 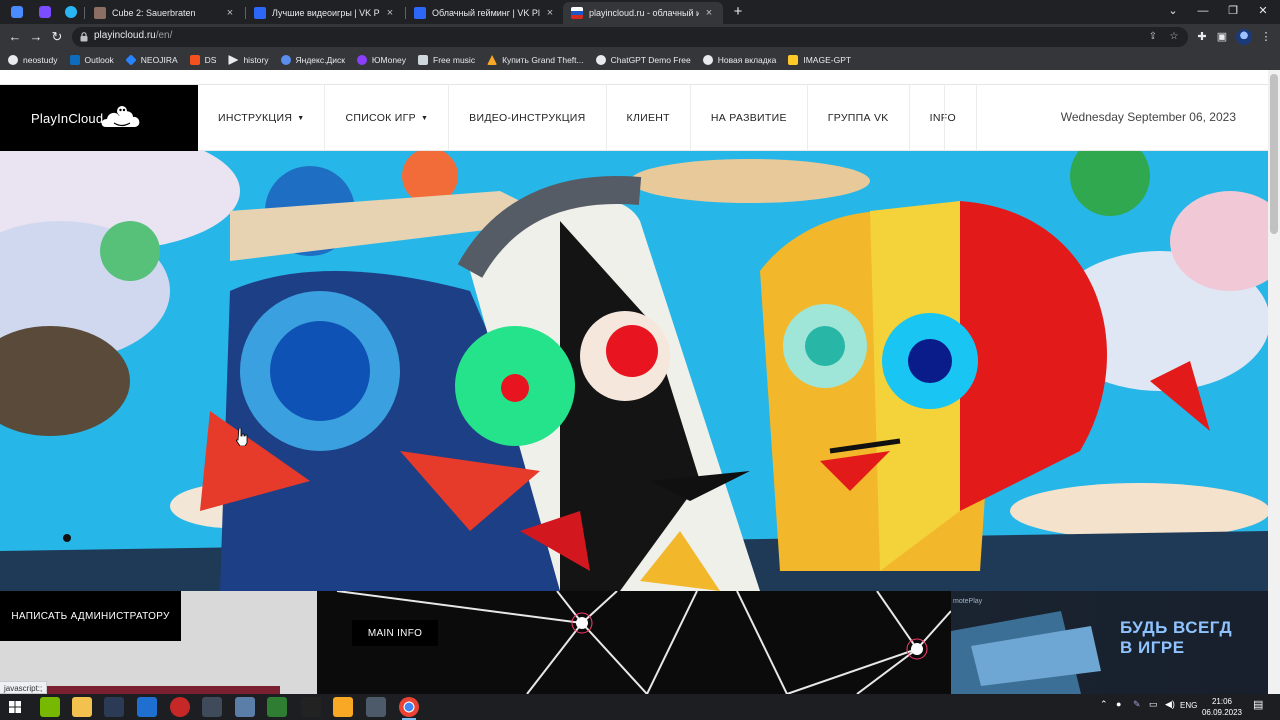 I want to click on tab-playincloud: playincloud.ru - облачный игро ×, so click(x=643, y=13).